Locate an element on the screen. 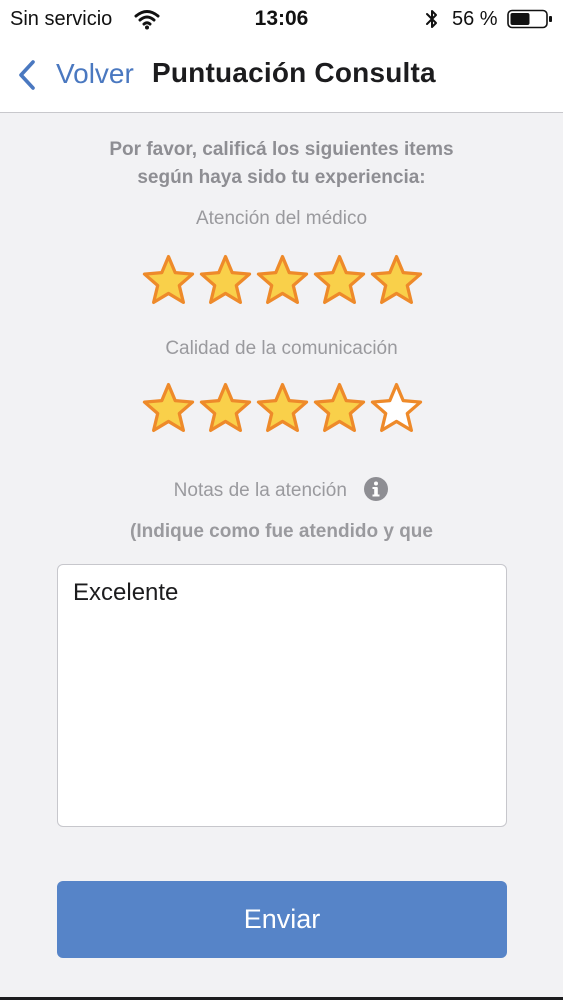 This screenshot has width=563, height=1000. star-rating-communication is located at coordinates (282, 410).